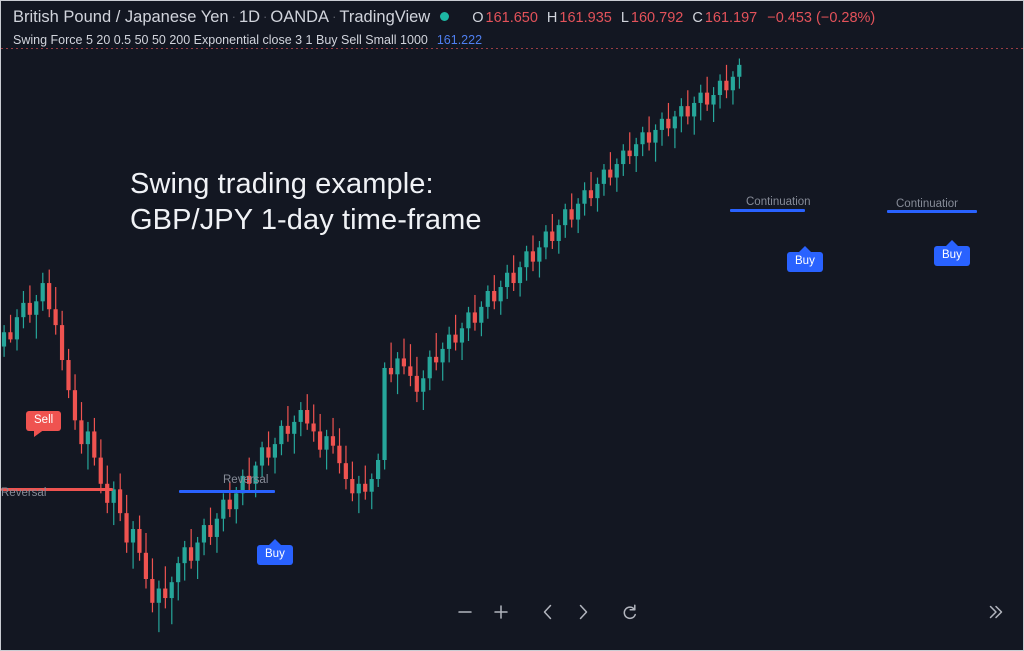 This screenshot has height=651, width=1024. Describe the element at coordinates (227, 491) in the screenshot. I see `level-reversal-mid` at that location.